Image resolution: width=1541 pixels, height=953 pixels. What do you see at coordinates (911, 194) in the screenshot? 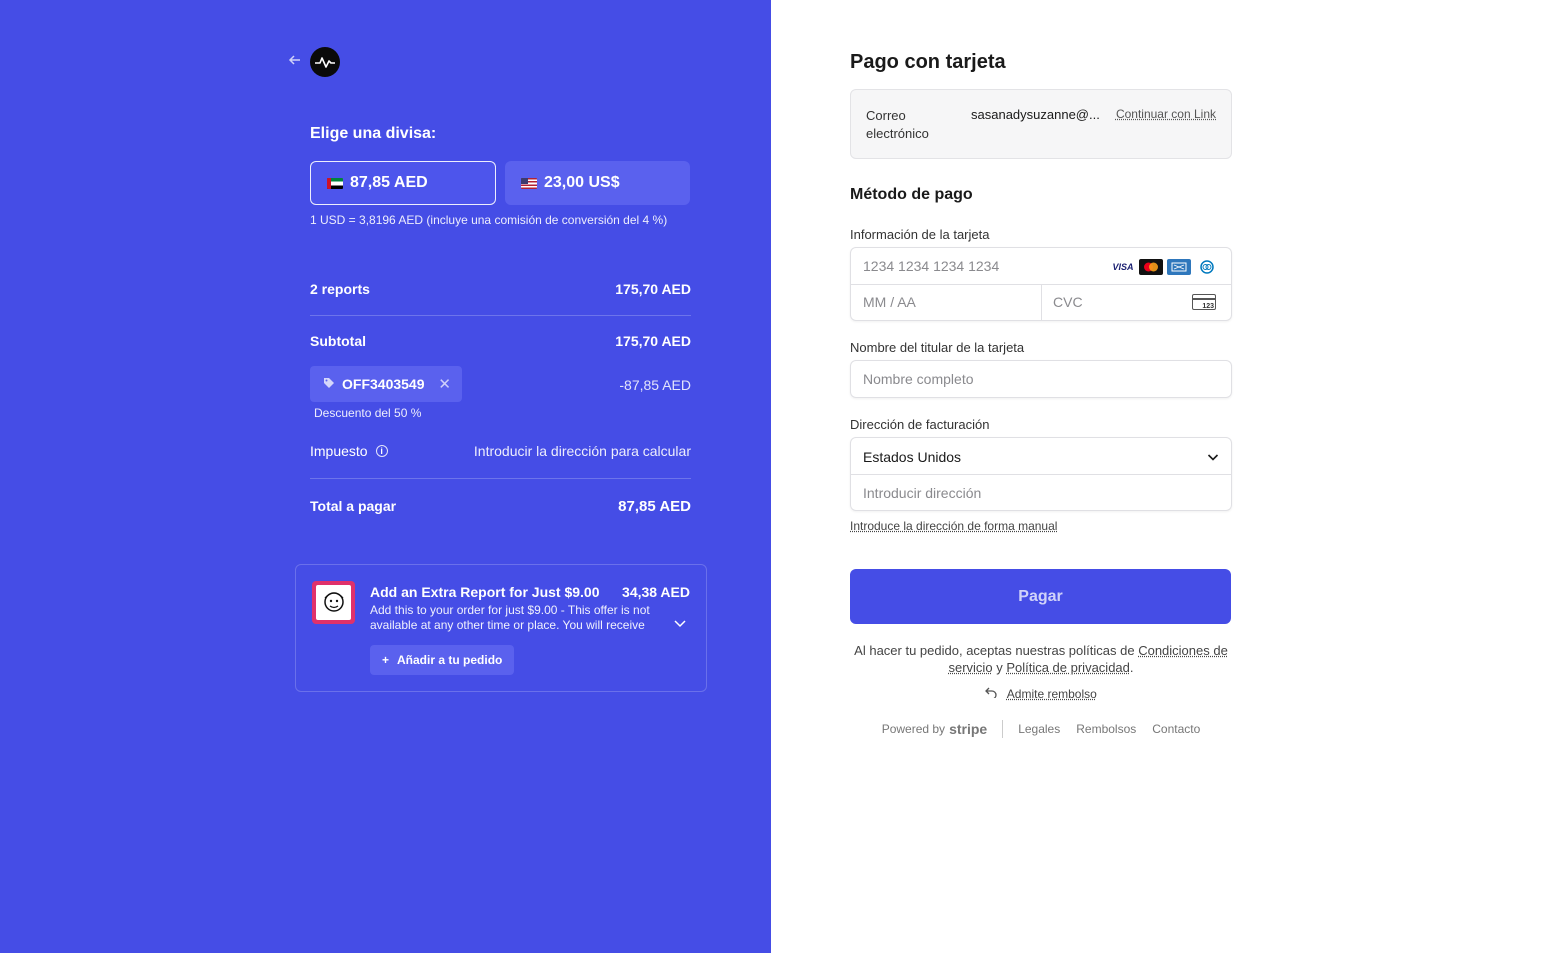
I see `payment-method-title: Método de pago` at bounding box center [911, 194].